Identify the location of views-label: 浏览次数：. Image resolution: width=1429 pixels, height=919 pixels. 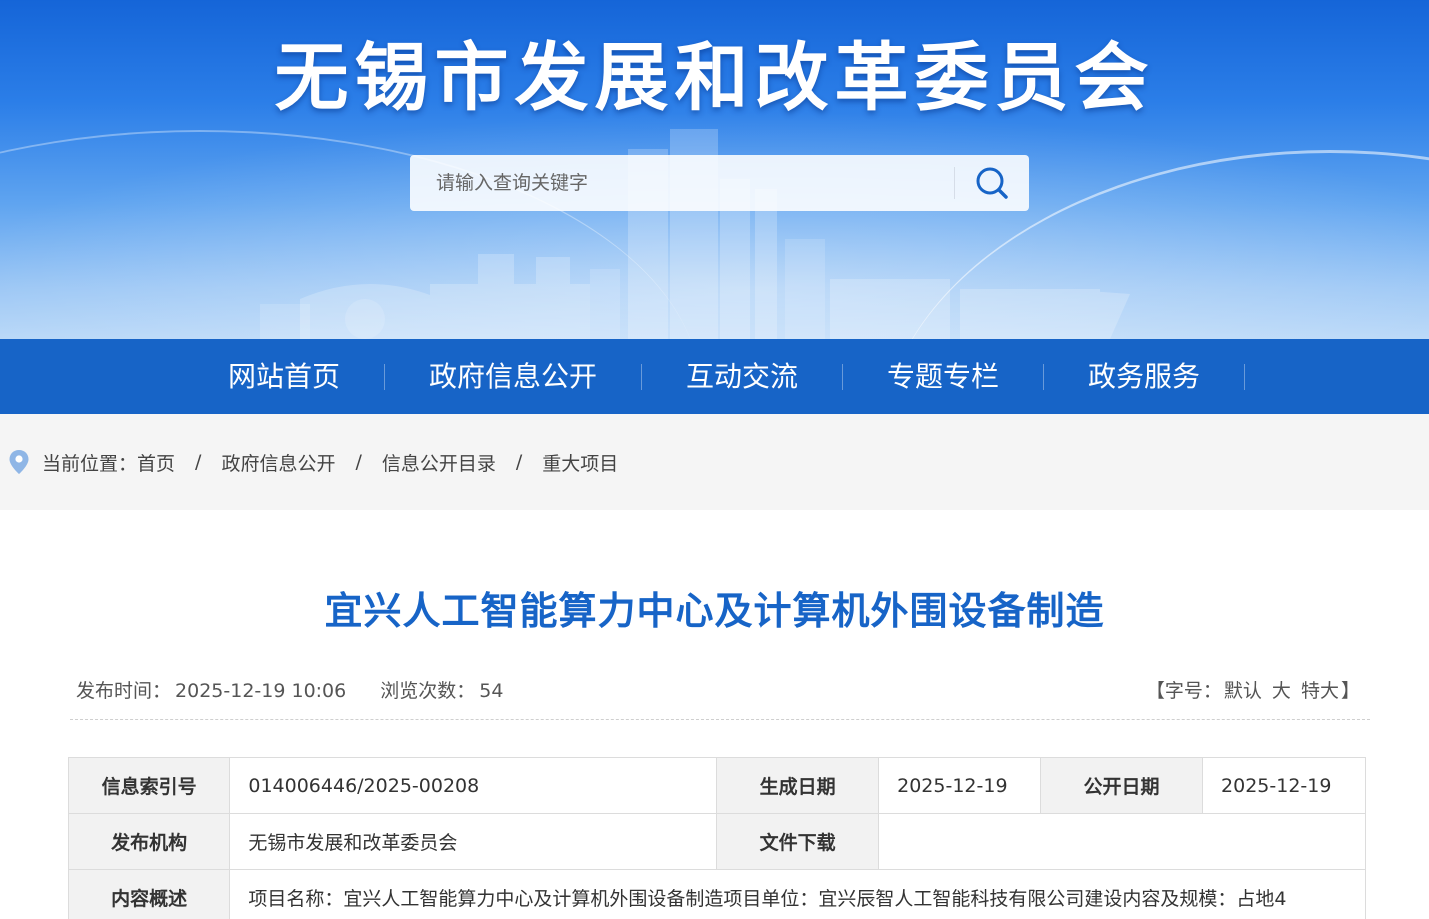
(428, 691).